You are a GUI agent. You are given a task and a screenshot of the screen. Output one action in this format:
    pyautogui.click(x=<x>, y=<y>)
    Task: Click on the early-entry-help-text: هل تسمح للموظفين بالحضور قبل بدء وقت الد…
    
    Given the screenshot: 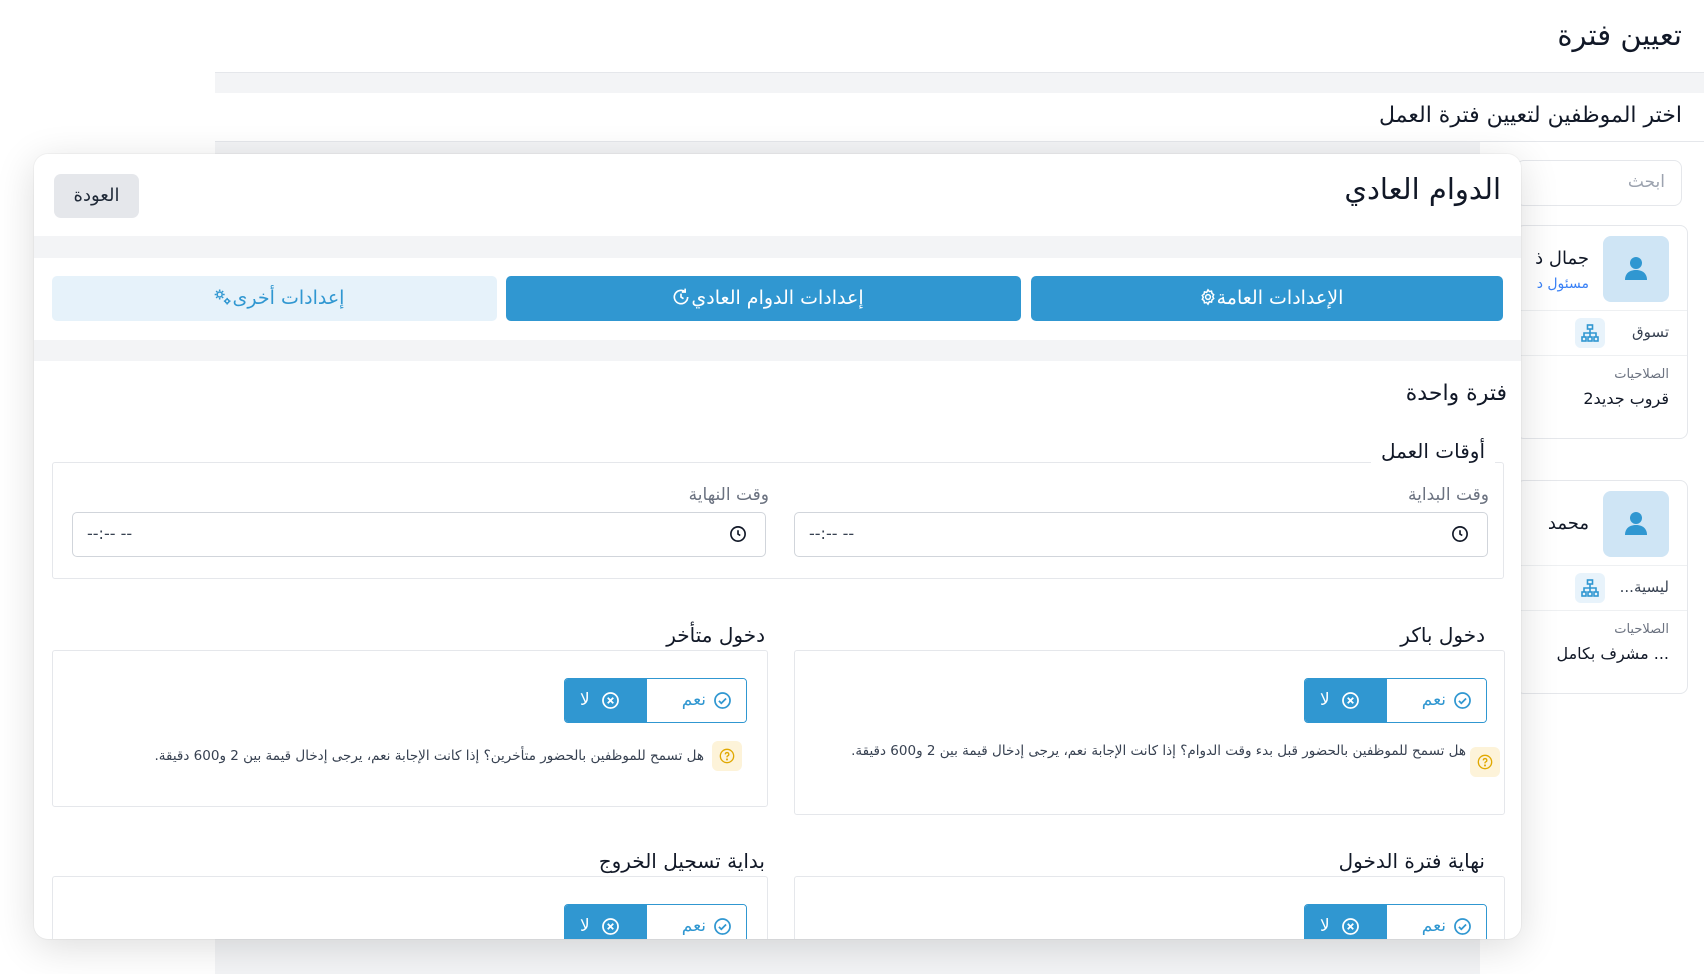 What is the action you would take?
    pyautogui.click(x=1158, y=751)
    